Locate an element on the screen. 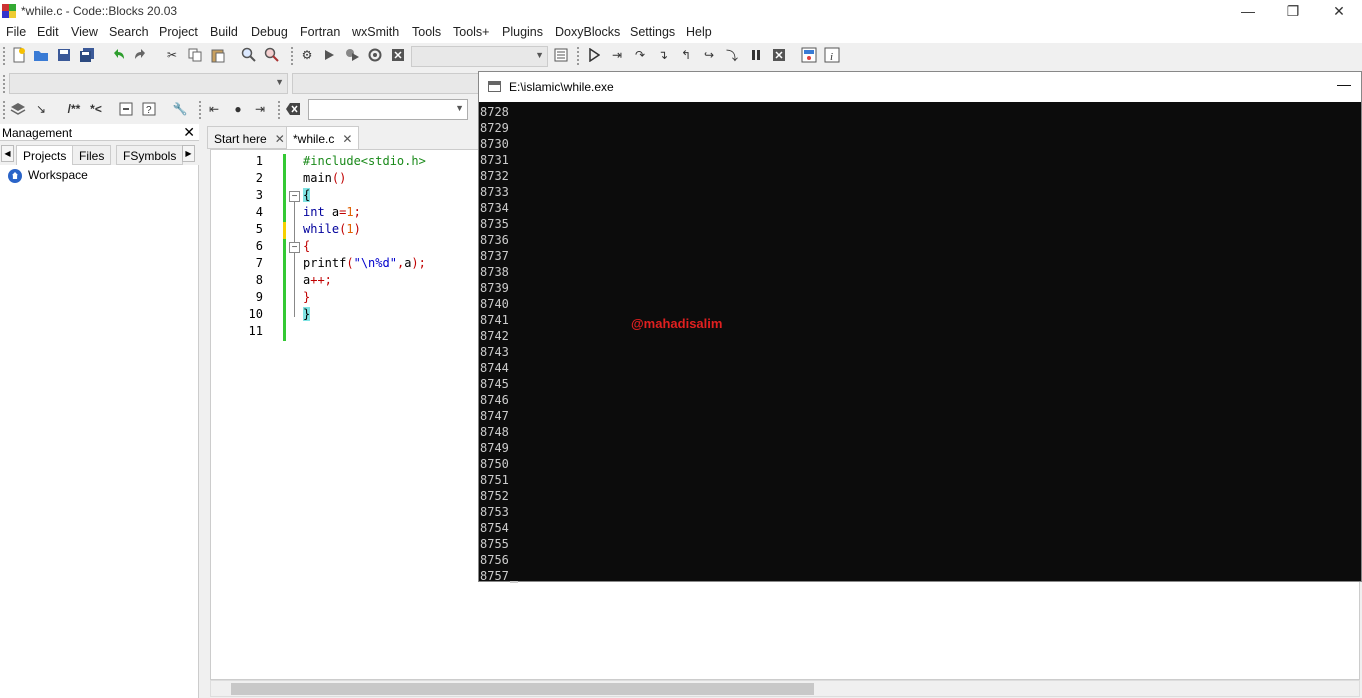 The image size is (1362, 698). management-tabs: ◀ Projects Files FSymbols ▶ is located at coordinates (99, 154).